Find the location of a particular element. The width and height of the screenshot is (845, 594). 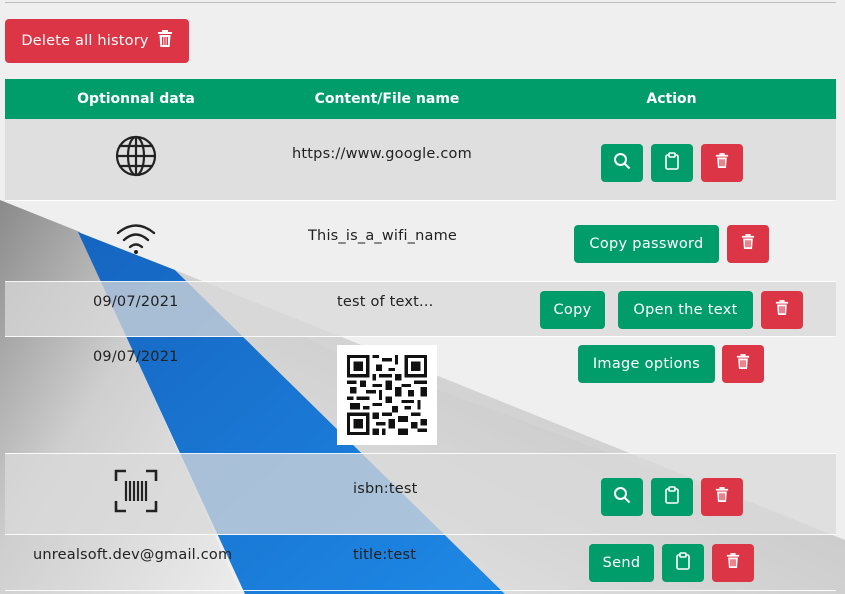

row-content: title:test is located at coordinates (385, 555).